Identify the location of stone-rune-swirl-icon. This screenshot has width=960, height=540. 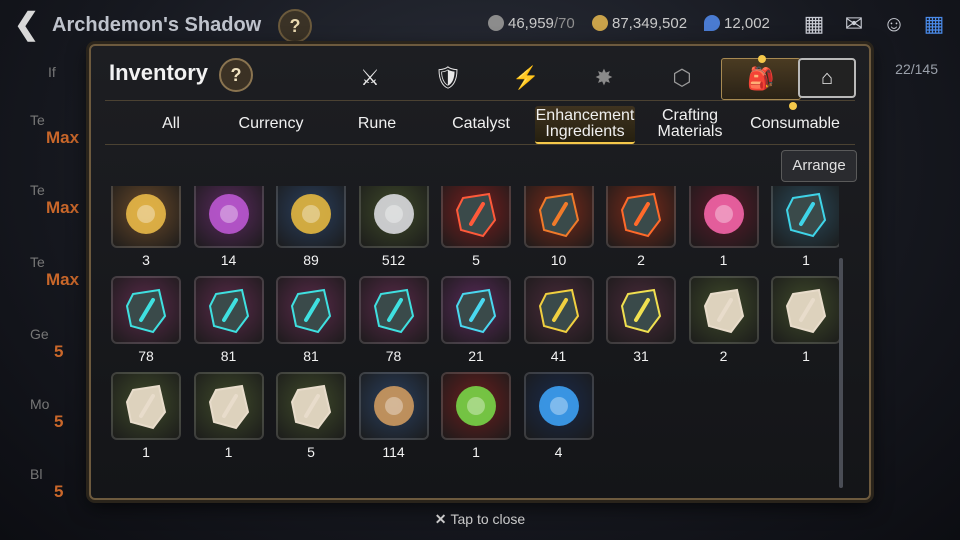
(806, 311).